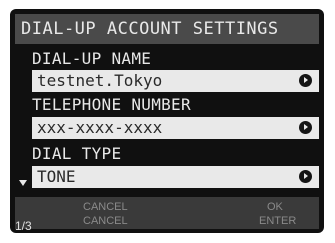 This screenshot has width=335, height=243. What do you see at coordinates (23, 226) in the screenshot?
I see `page-indicator: 1/3` at bounding box center [23, 226].